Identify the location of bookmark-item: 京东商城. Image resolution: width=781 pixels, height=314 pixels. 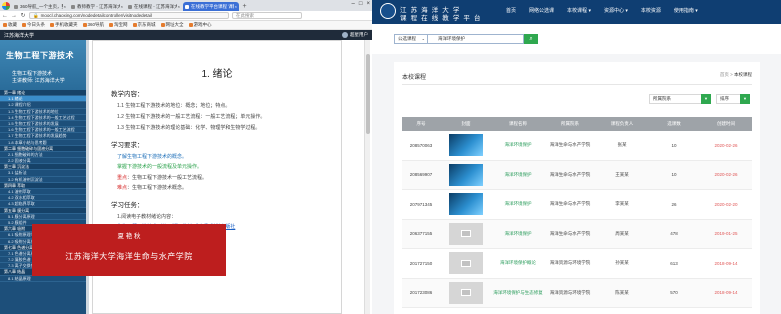
(144, 25).